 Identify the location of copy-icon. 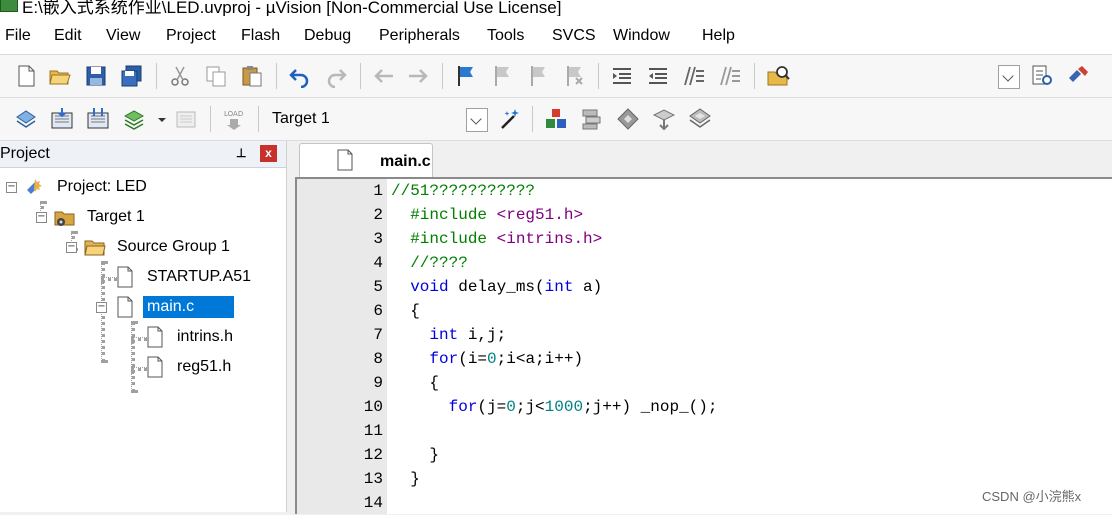
(216, 76).